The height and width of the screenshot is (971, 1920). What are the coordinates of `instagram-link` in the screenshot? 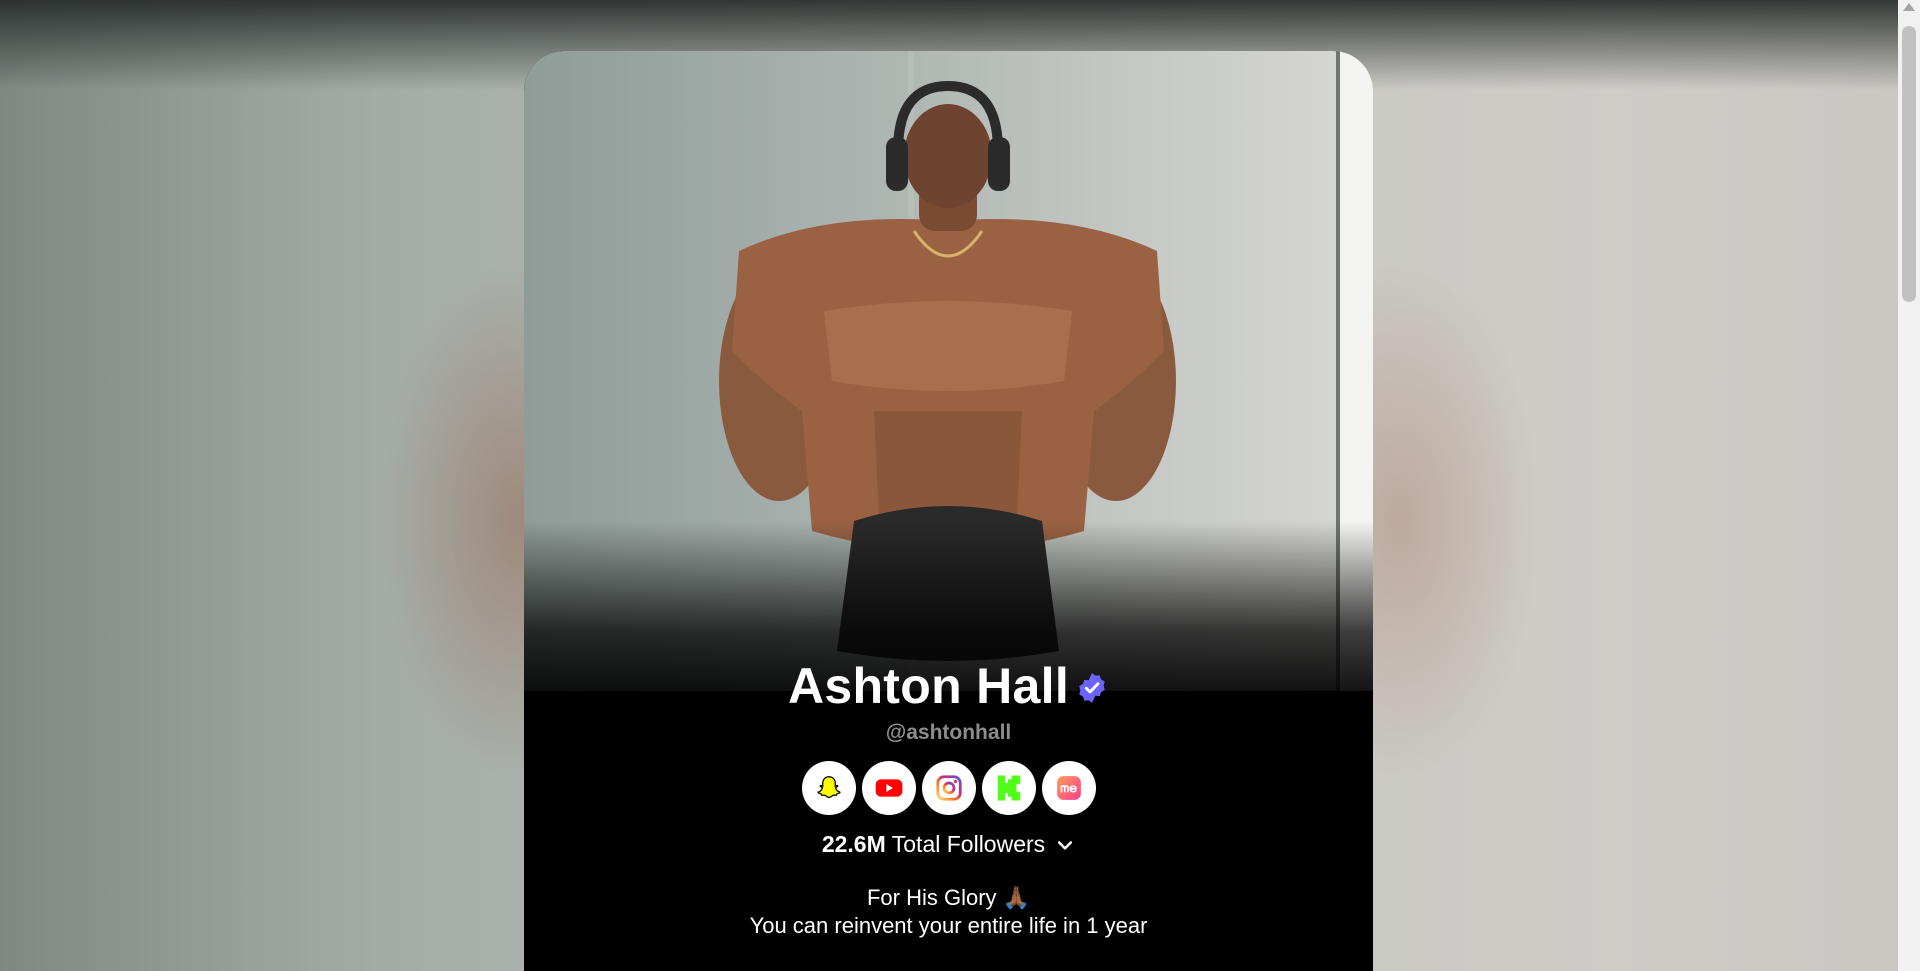 It's located at (948, 788).